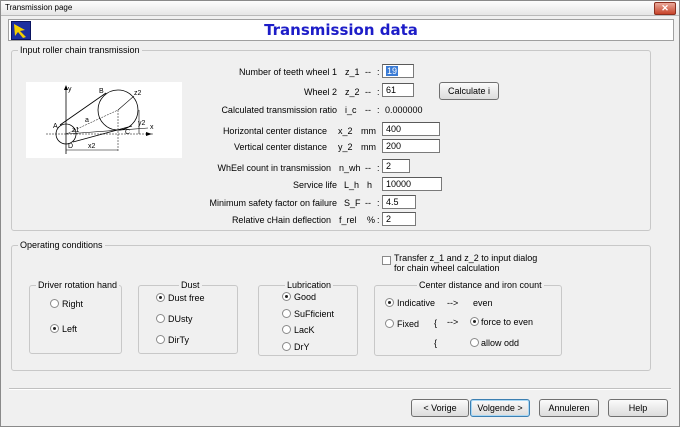 The image size is (680, 427). What do you see at coordinates (469, 91) in the screenshot?
I see `calculate-button: Calculate i` at bounding box center [469, 91].